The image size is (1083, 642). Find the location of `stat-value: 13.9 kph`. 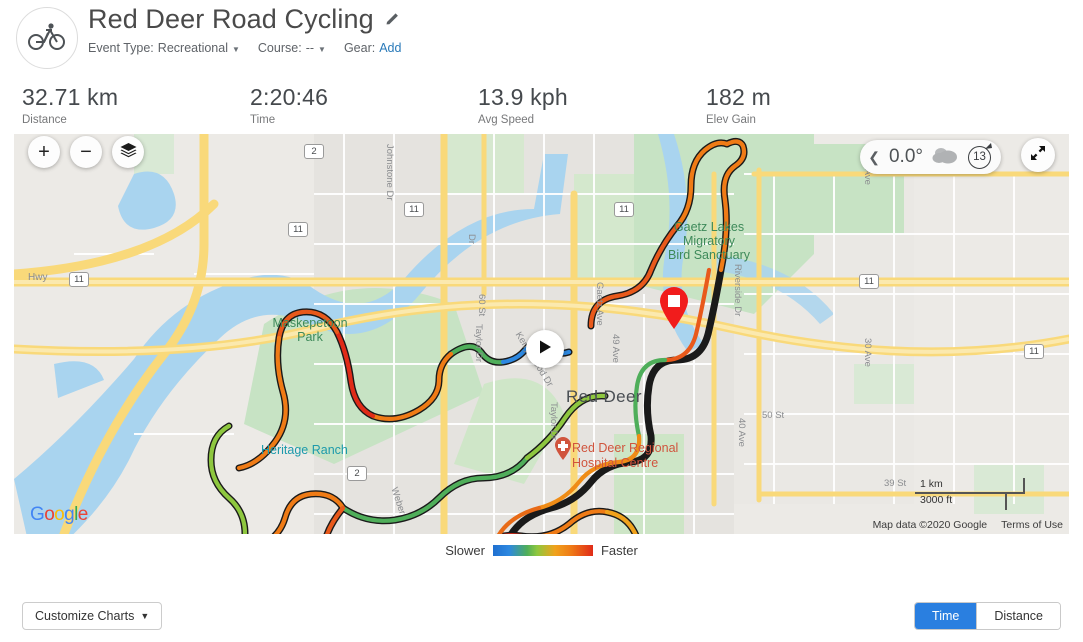

stat-value: 13.9 kph is located at coordinates (523, 97).